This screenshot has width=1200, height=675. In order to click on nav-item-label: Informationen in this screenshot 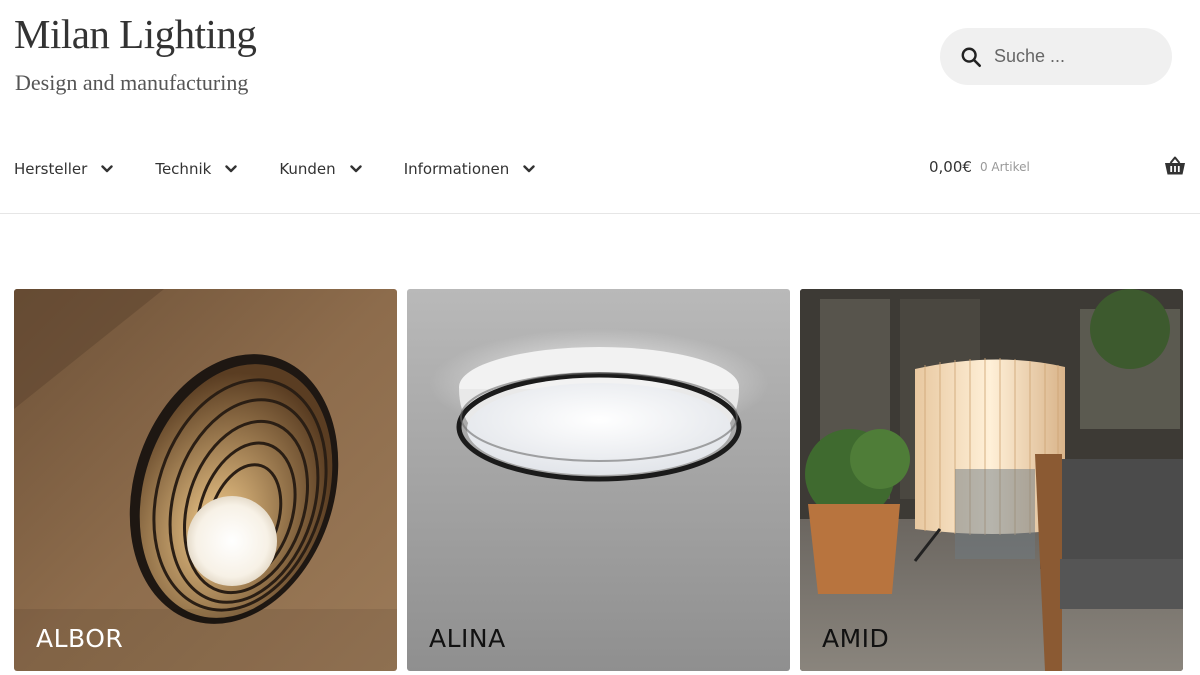, I will do `click(456, 169)`.